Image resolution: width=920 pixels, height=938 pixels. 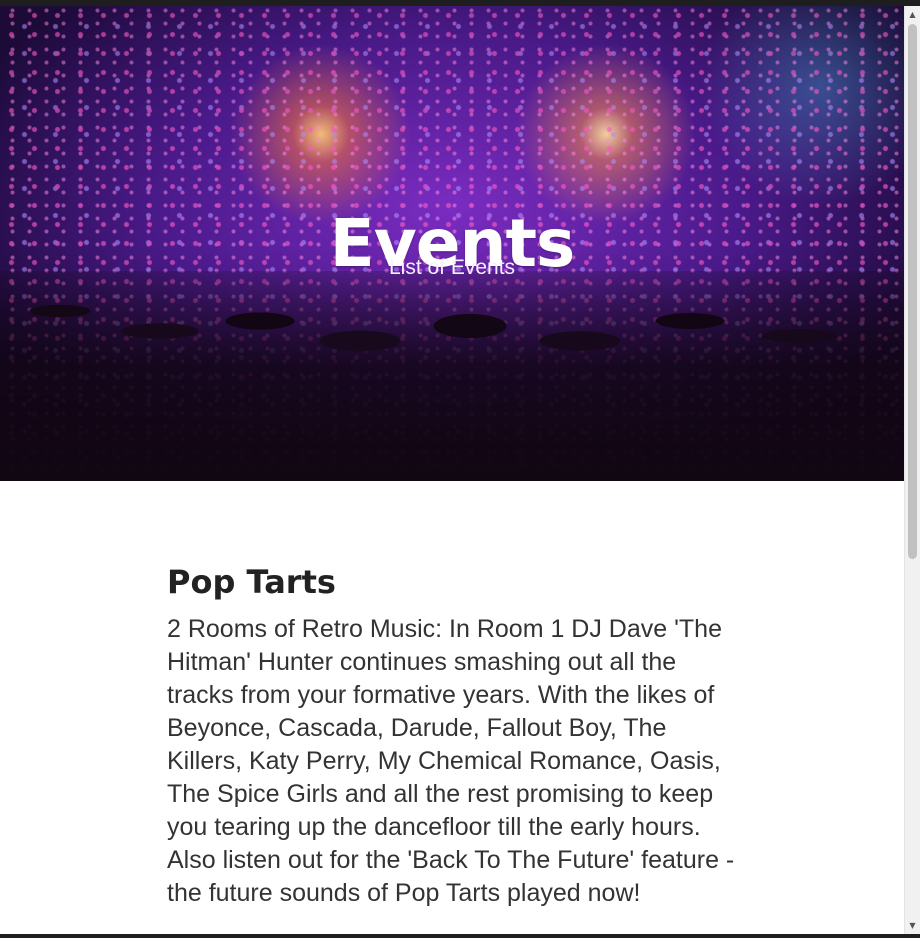 I want to click on window-bottom-edge, so click(x=460, y=936).